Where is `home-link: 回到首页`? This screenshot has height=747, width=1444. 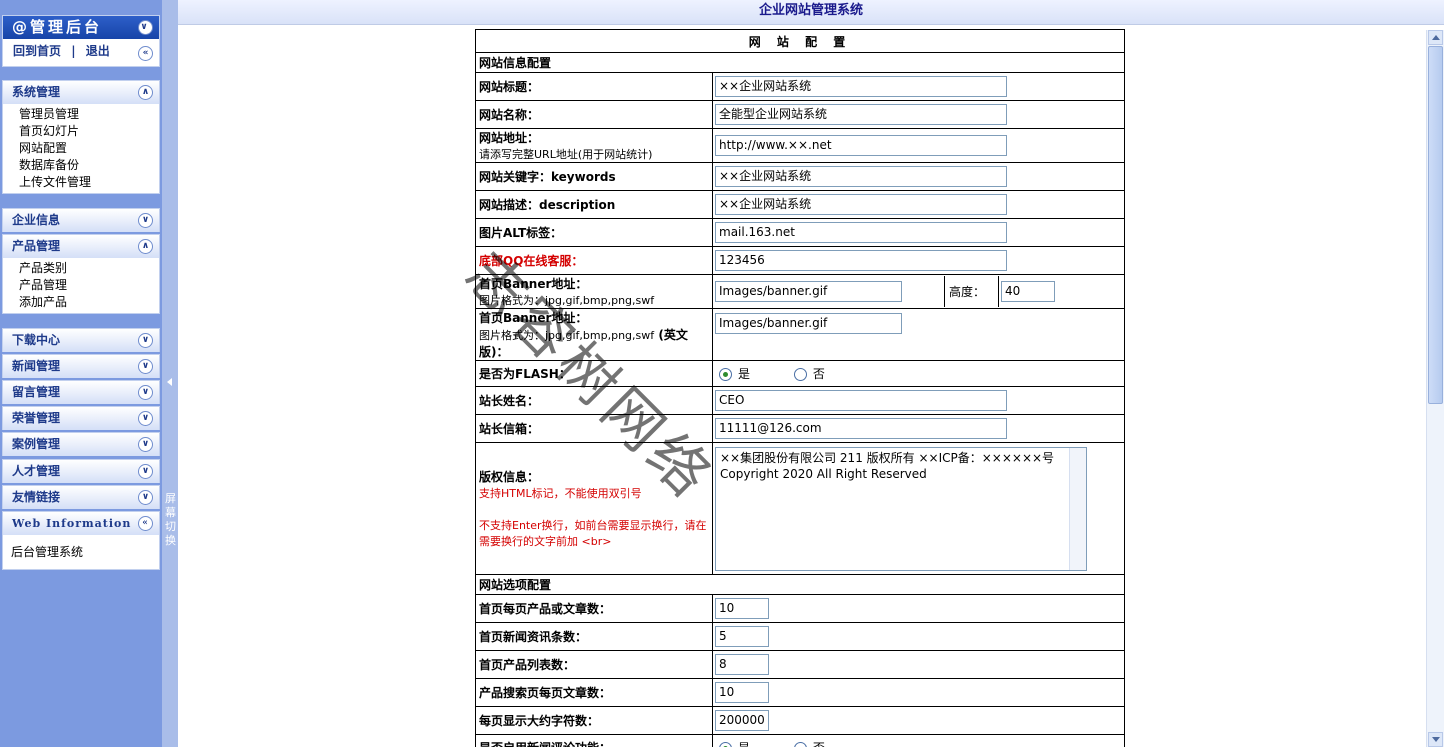 home-link: 回到首页 is located at coordinates (37, 51).